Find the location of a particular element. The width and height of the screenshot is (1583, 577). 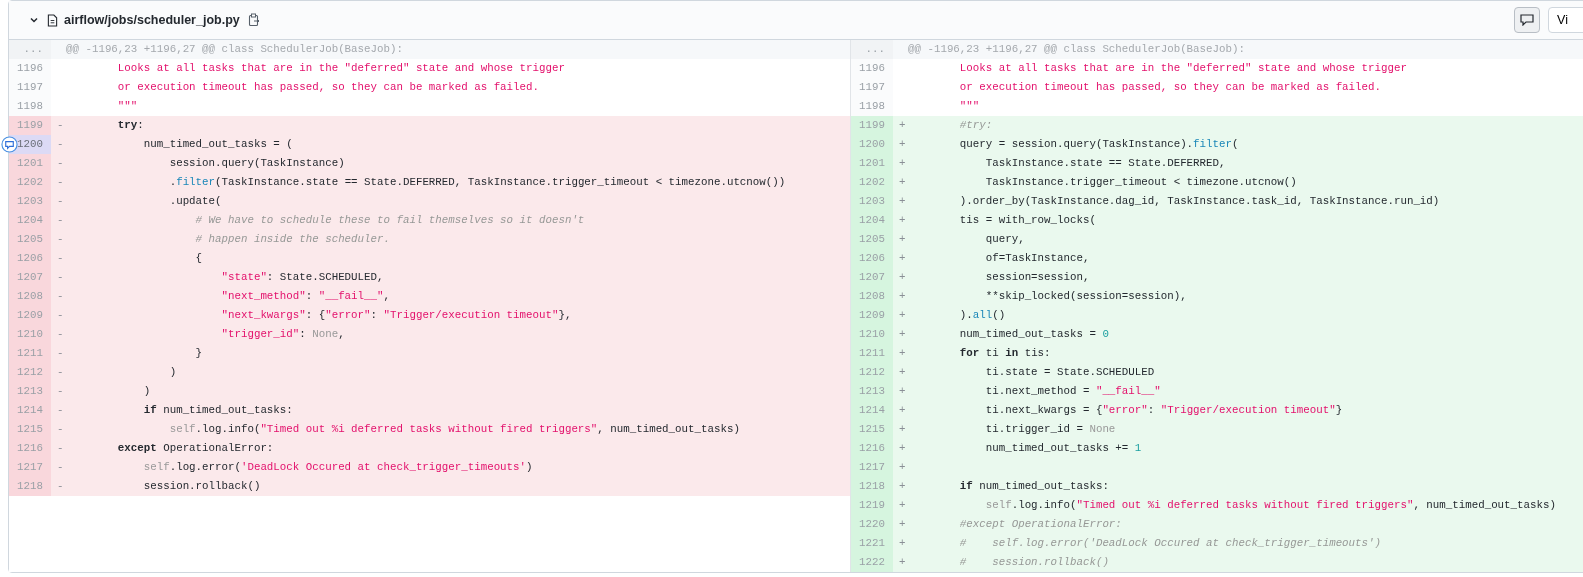

code-line: or execution timeout has passed, so they can be marked as failed. is located at coordinates (327, 87).